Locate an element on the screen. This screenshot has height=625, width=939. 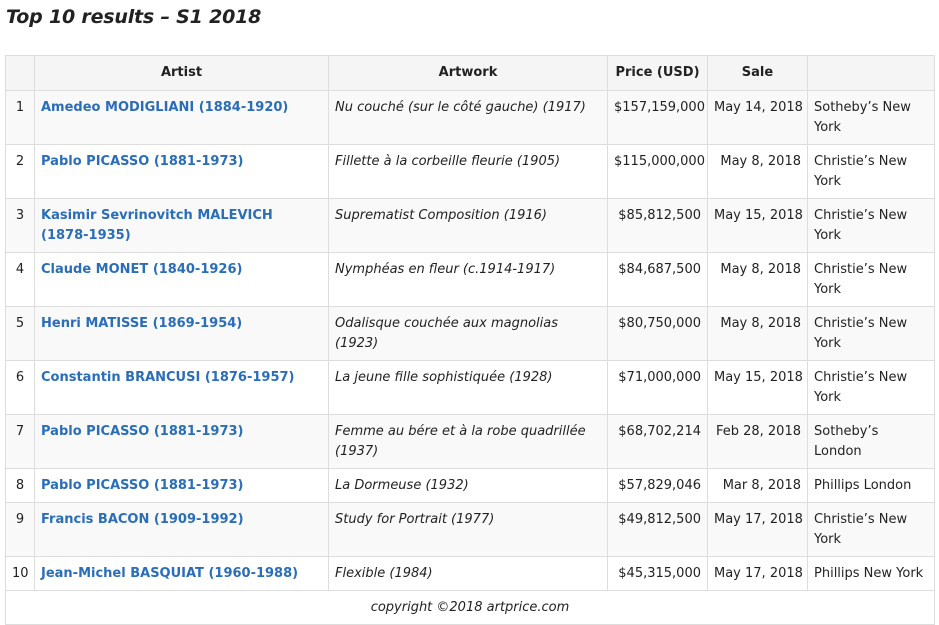
header-row: Artist Artwork Price (USD) Sale is located at coordinates (470, 73).